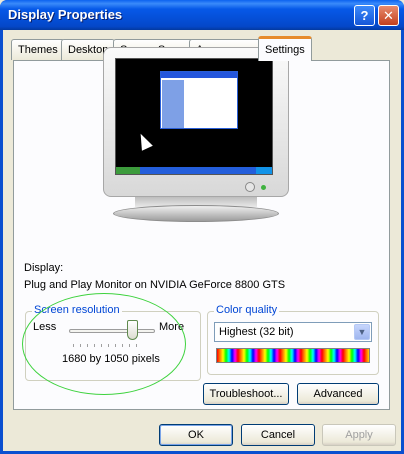 The height and width of the screenshot is (454, 404). Describe the element at coordinates (132, 330) in the screenshot. I see `resolution-slider-thumb` at that location.